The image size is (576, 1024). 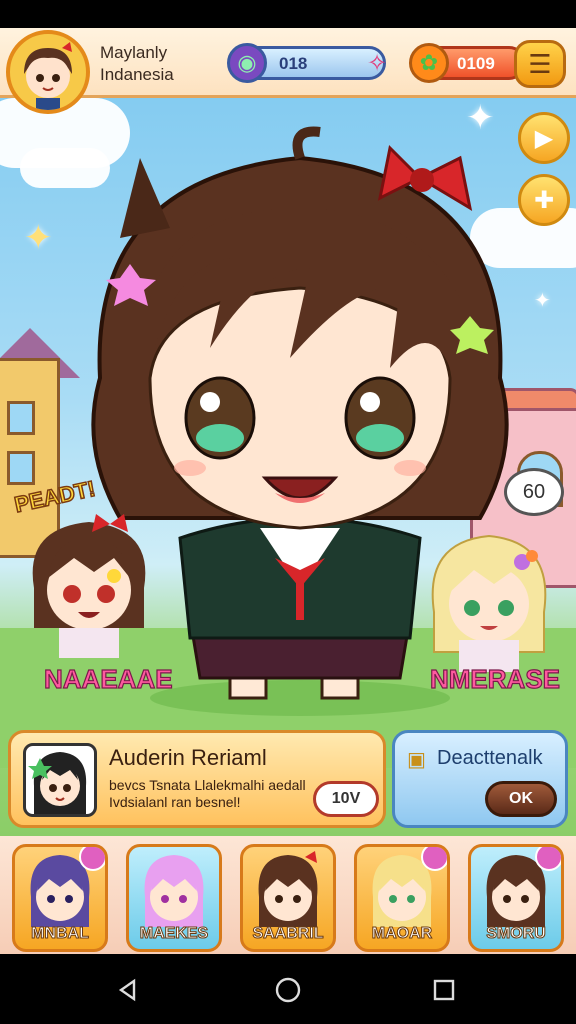 I want to click on speech-bubble-text: 60, so click(x=534, y=491).